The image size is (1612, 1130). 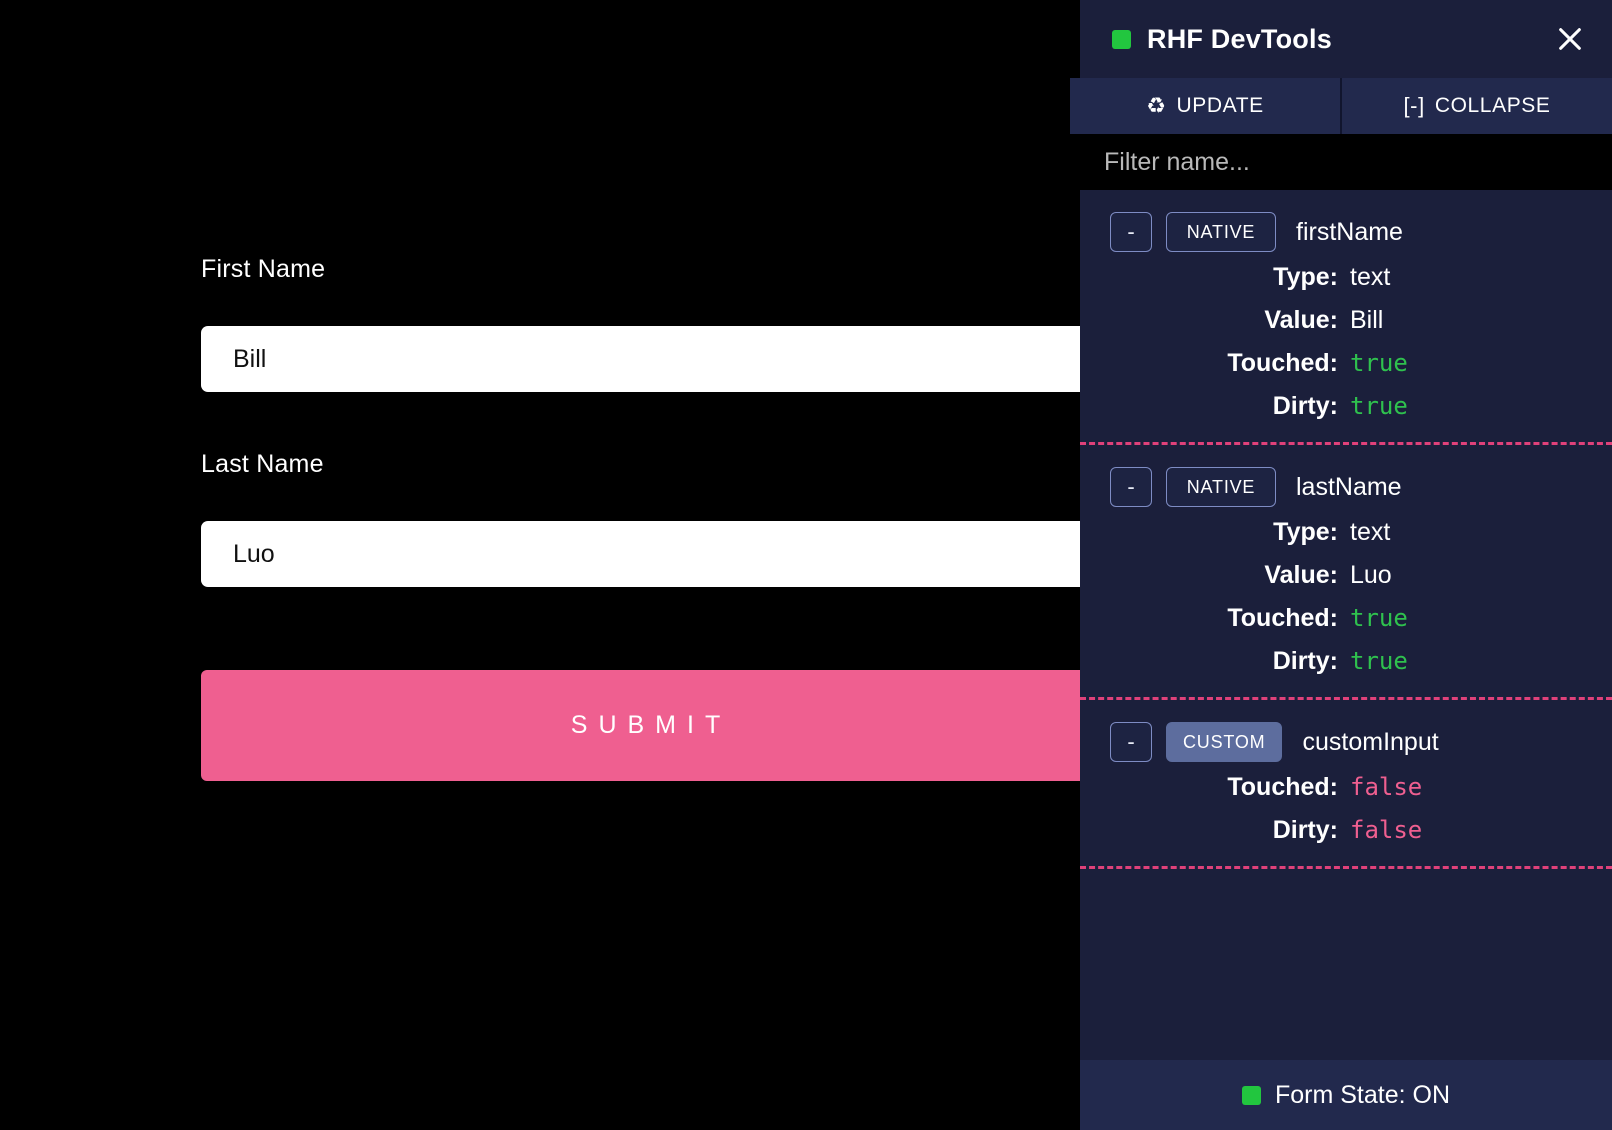 I want to click on devtools-title: RHF DevTools, so click(x=1239, y=38).